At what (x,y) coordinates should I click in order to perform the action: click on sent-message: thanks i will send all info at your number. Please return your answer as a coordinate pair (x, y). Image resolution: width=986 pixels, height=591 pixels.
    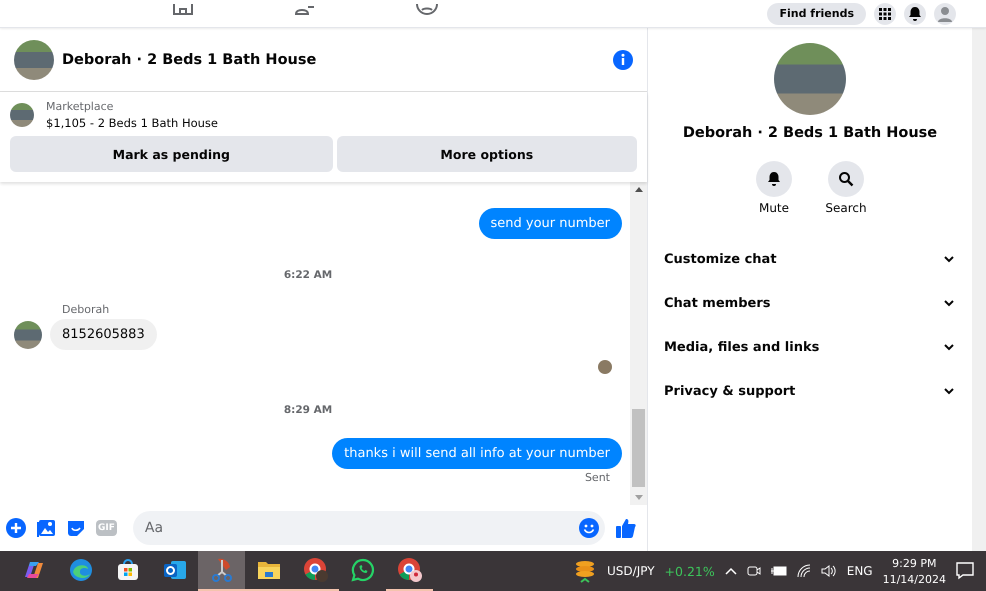
    Looking at the image, I should click on (477, 453).